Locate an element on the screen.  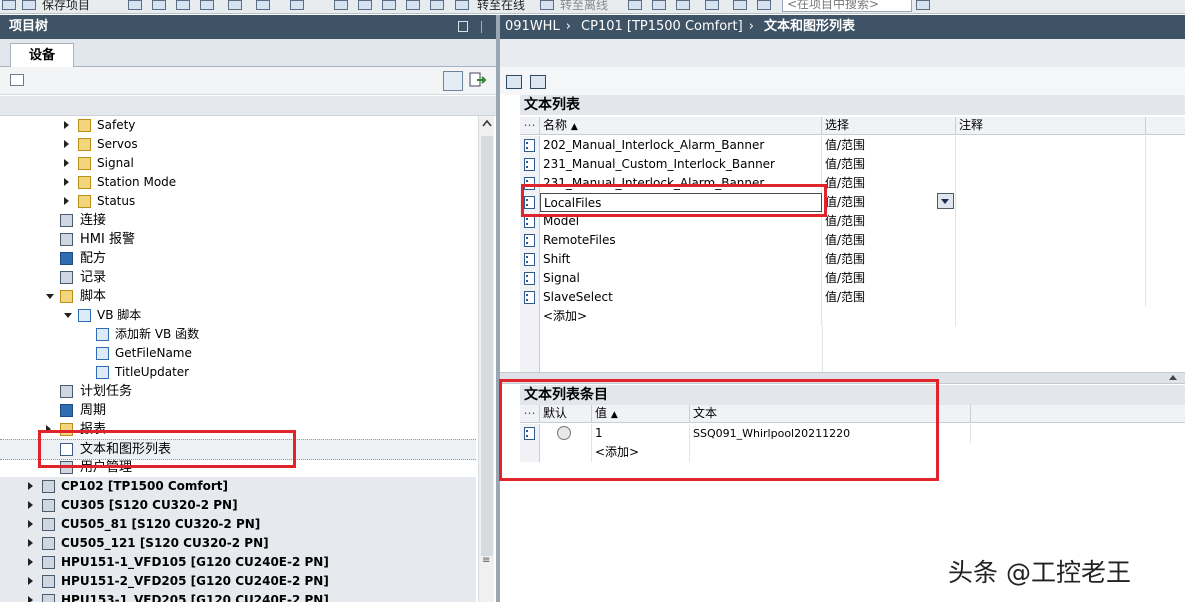
device-item: HPU151-2_VFD205 [G120 CU240E-2 PN] is located at coordinates (238, 582).